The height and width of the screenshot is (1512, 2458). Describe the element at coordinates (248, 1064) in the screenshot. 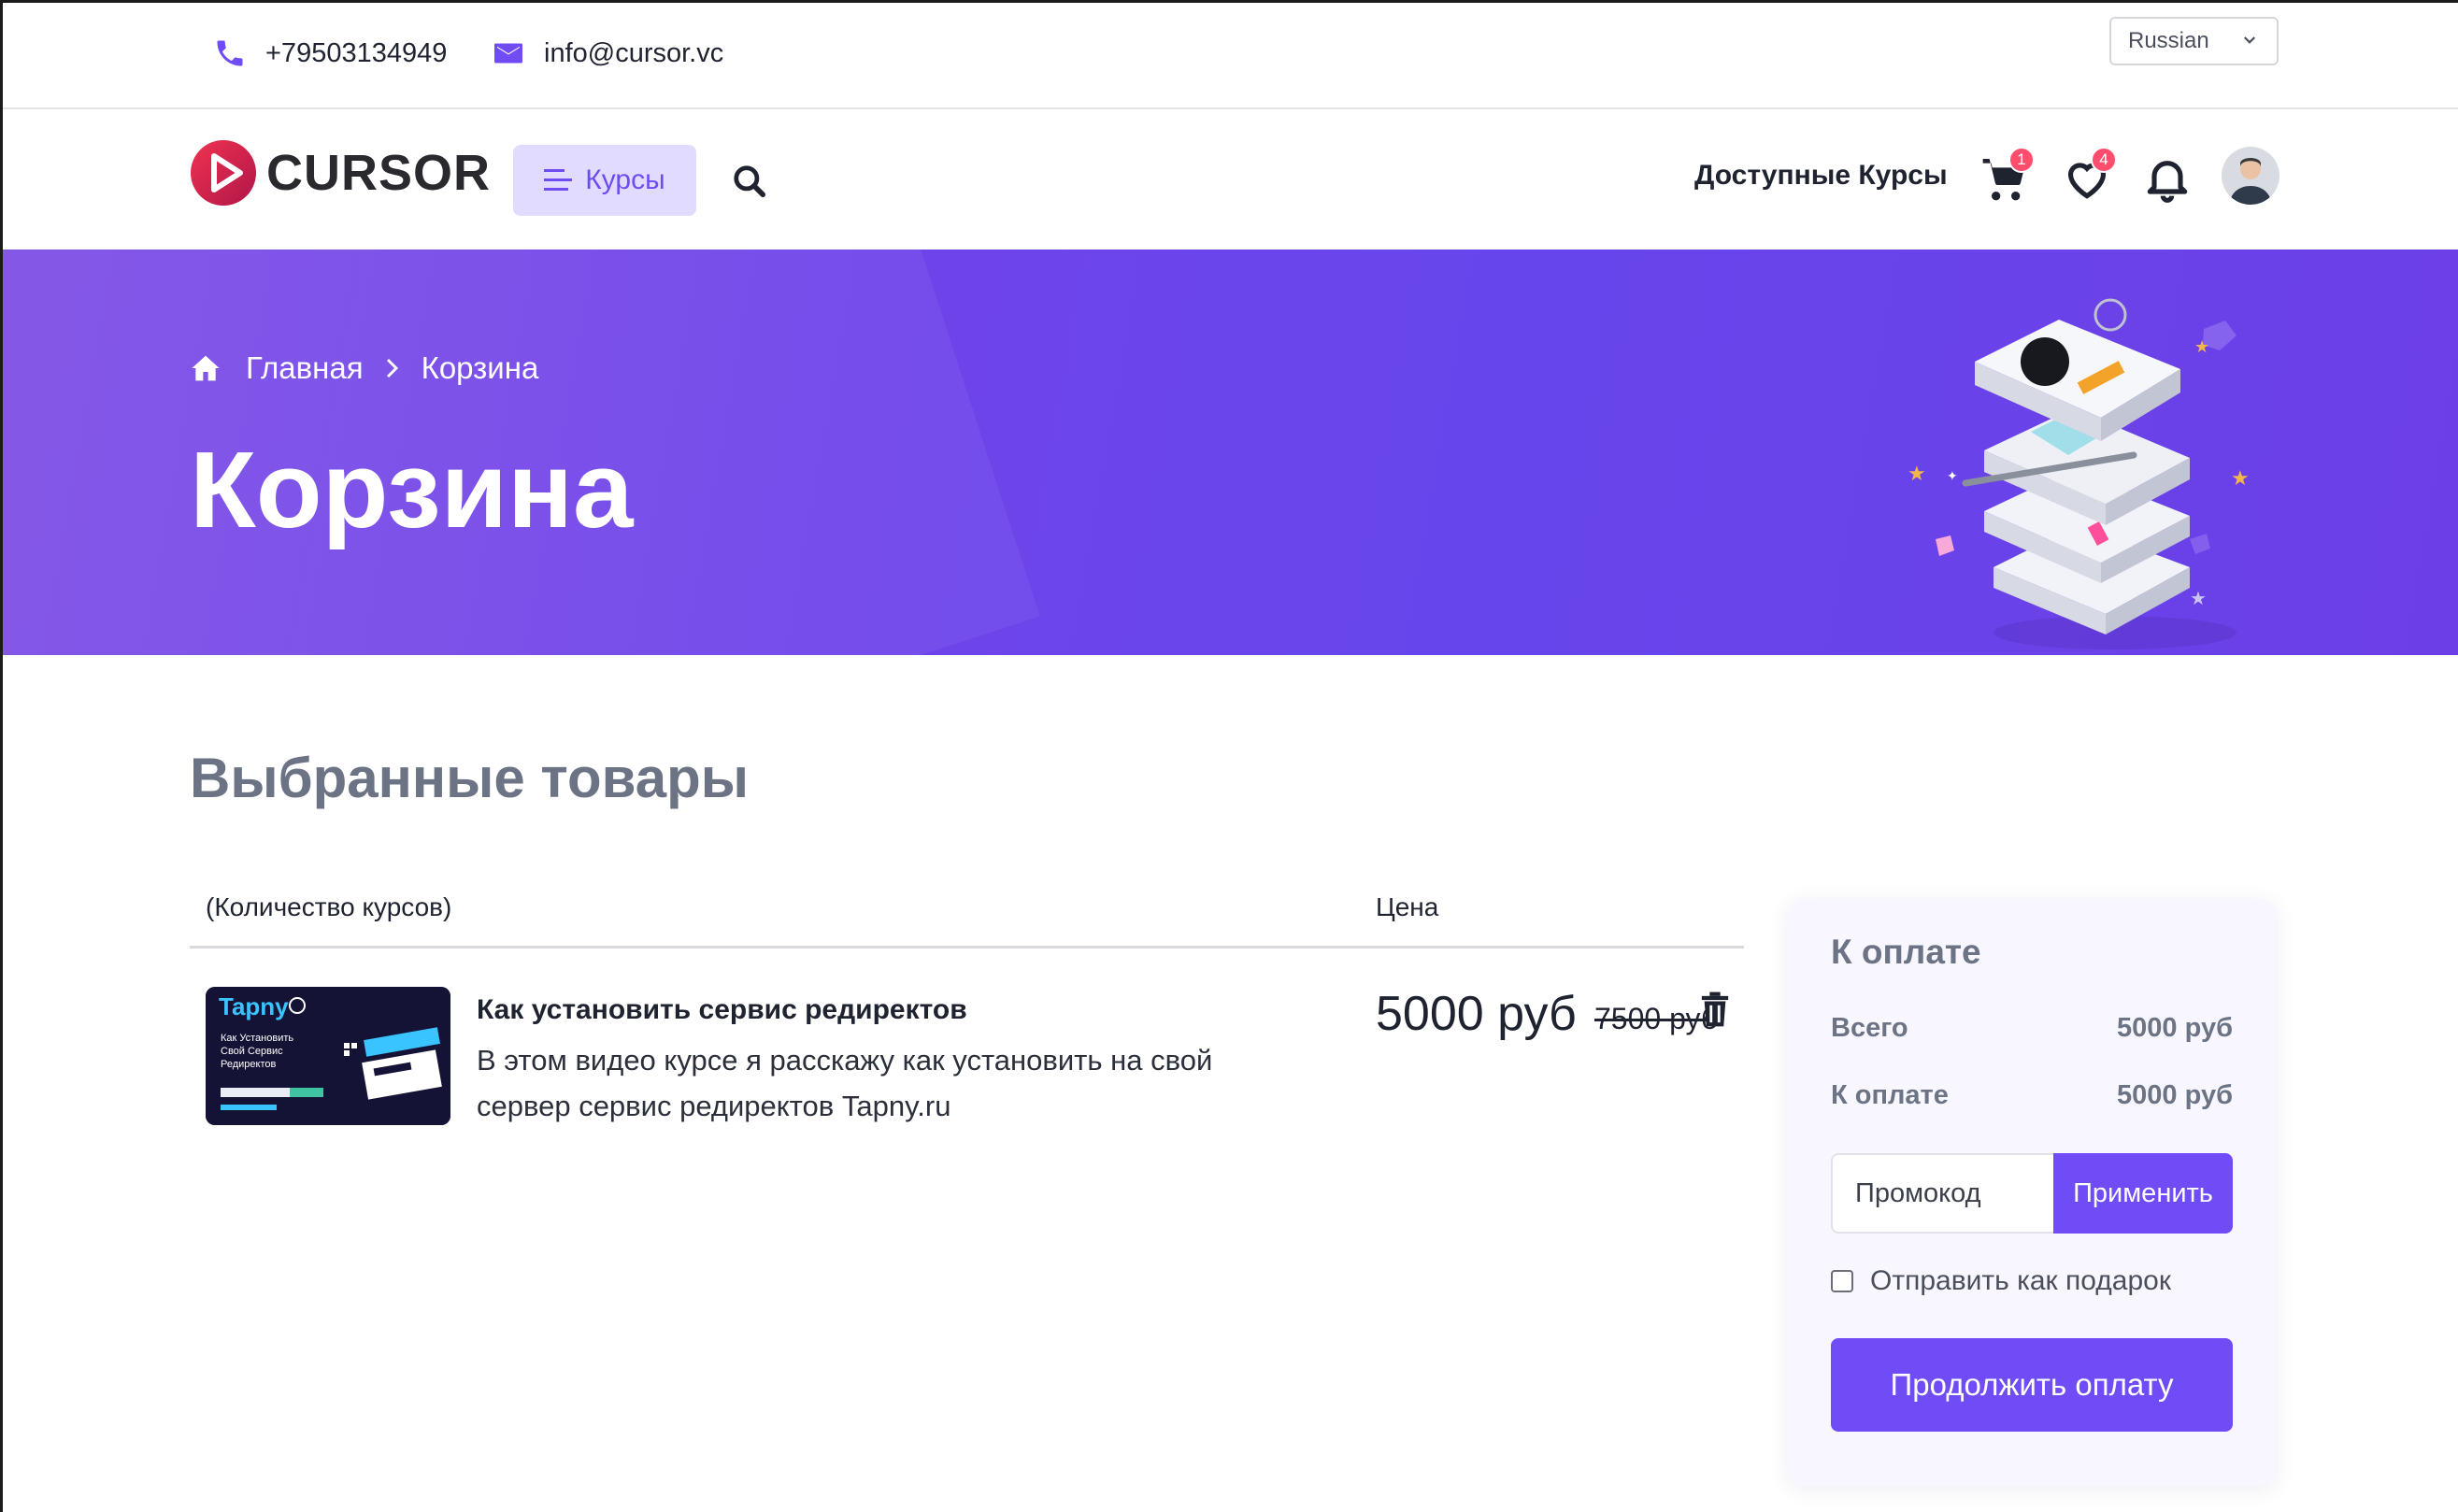

I see `svg-text: Редиректов` at that location.